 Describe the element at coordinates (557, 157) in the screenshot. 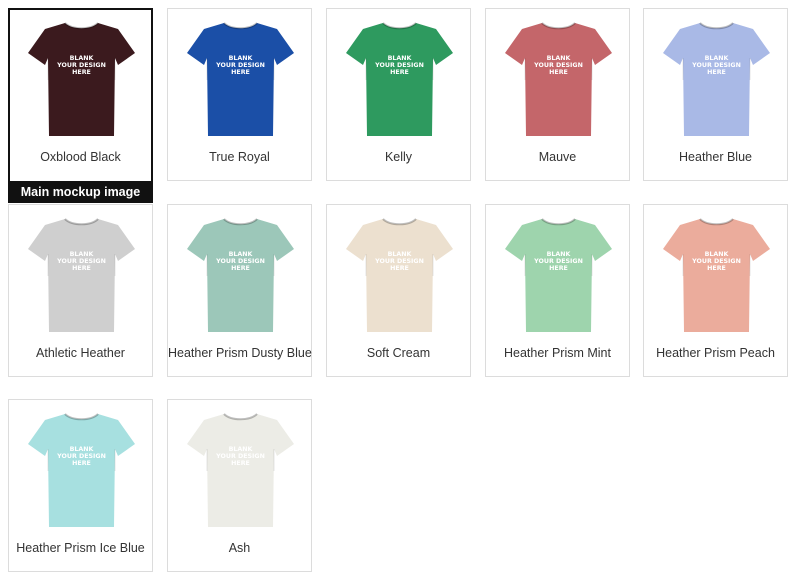

I see `color-label: Mauve` at that location.